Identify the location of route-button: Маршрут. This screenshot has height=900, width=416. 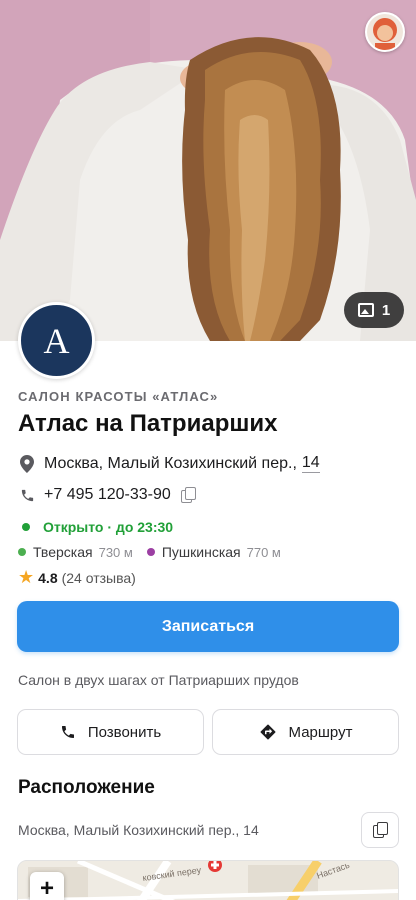
(305, 732).